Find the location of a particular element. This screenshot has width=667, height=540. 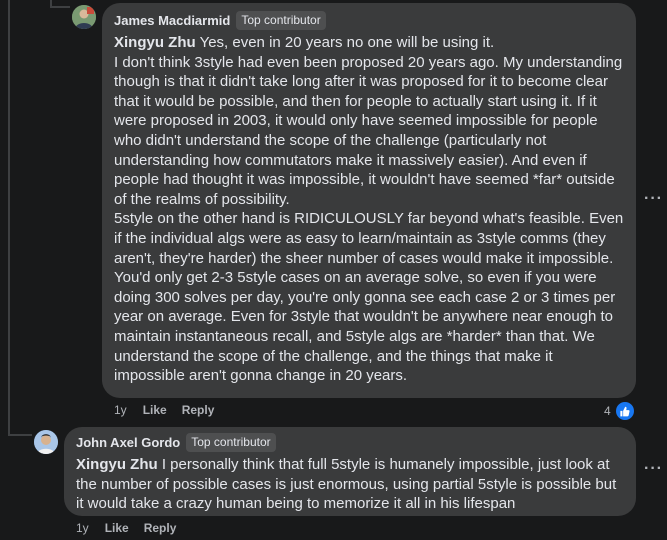

reaction-summary: 4 is located at coordinates (620, 411).